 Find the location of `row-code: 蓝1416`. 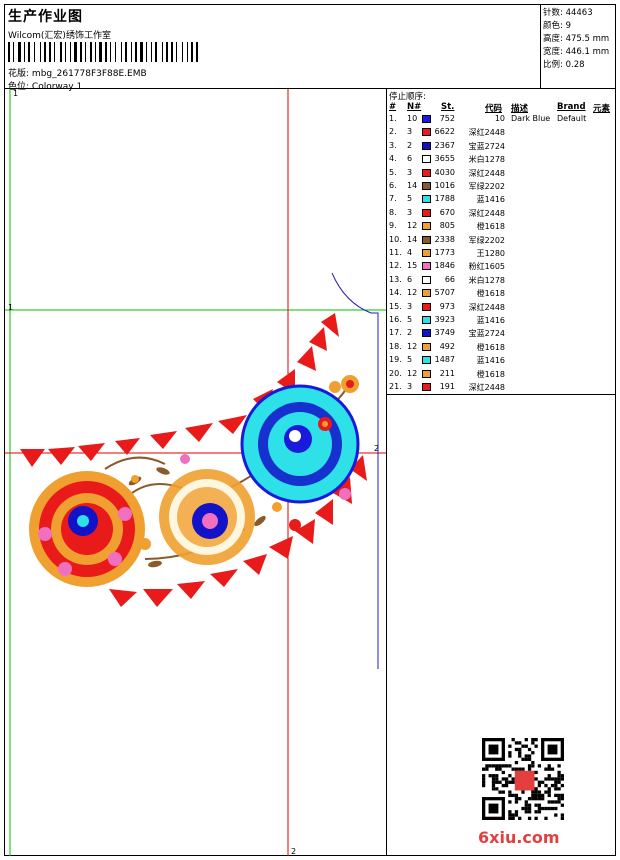

row-code: 蓝1416 is located at coordinates (490, 361).